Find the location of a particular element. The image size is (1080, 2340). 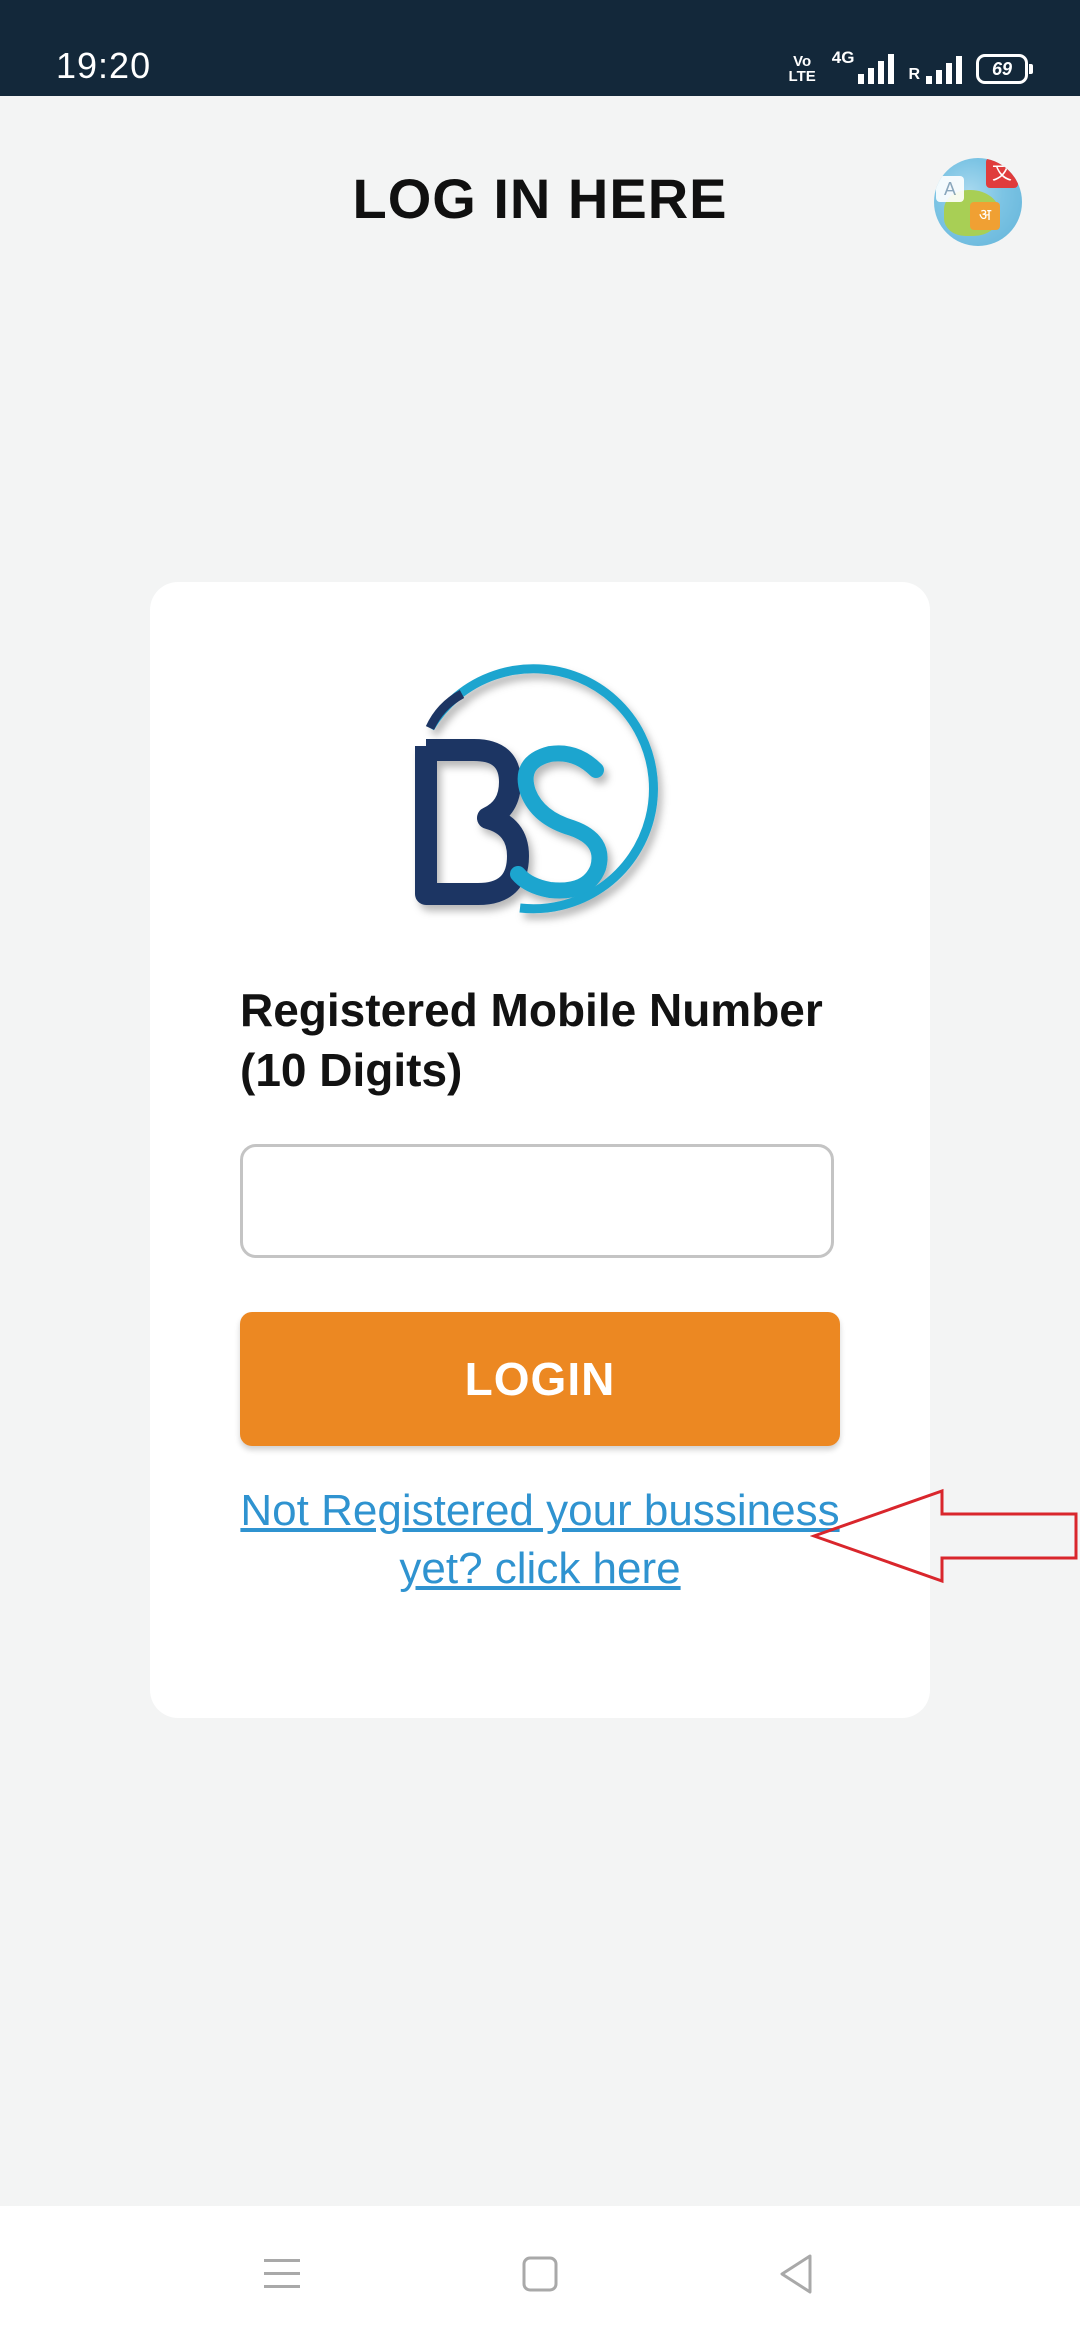

login-button: LOGIN is located at coordinates (540, 1379).